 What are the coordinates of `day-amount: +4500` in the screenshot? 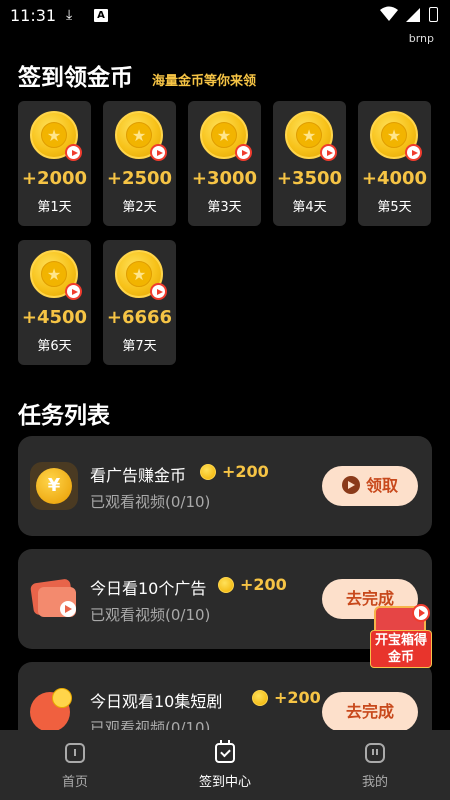 It's located at (54, 317).